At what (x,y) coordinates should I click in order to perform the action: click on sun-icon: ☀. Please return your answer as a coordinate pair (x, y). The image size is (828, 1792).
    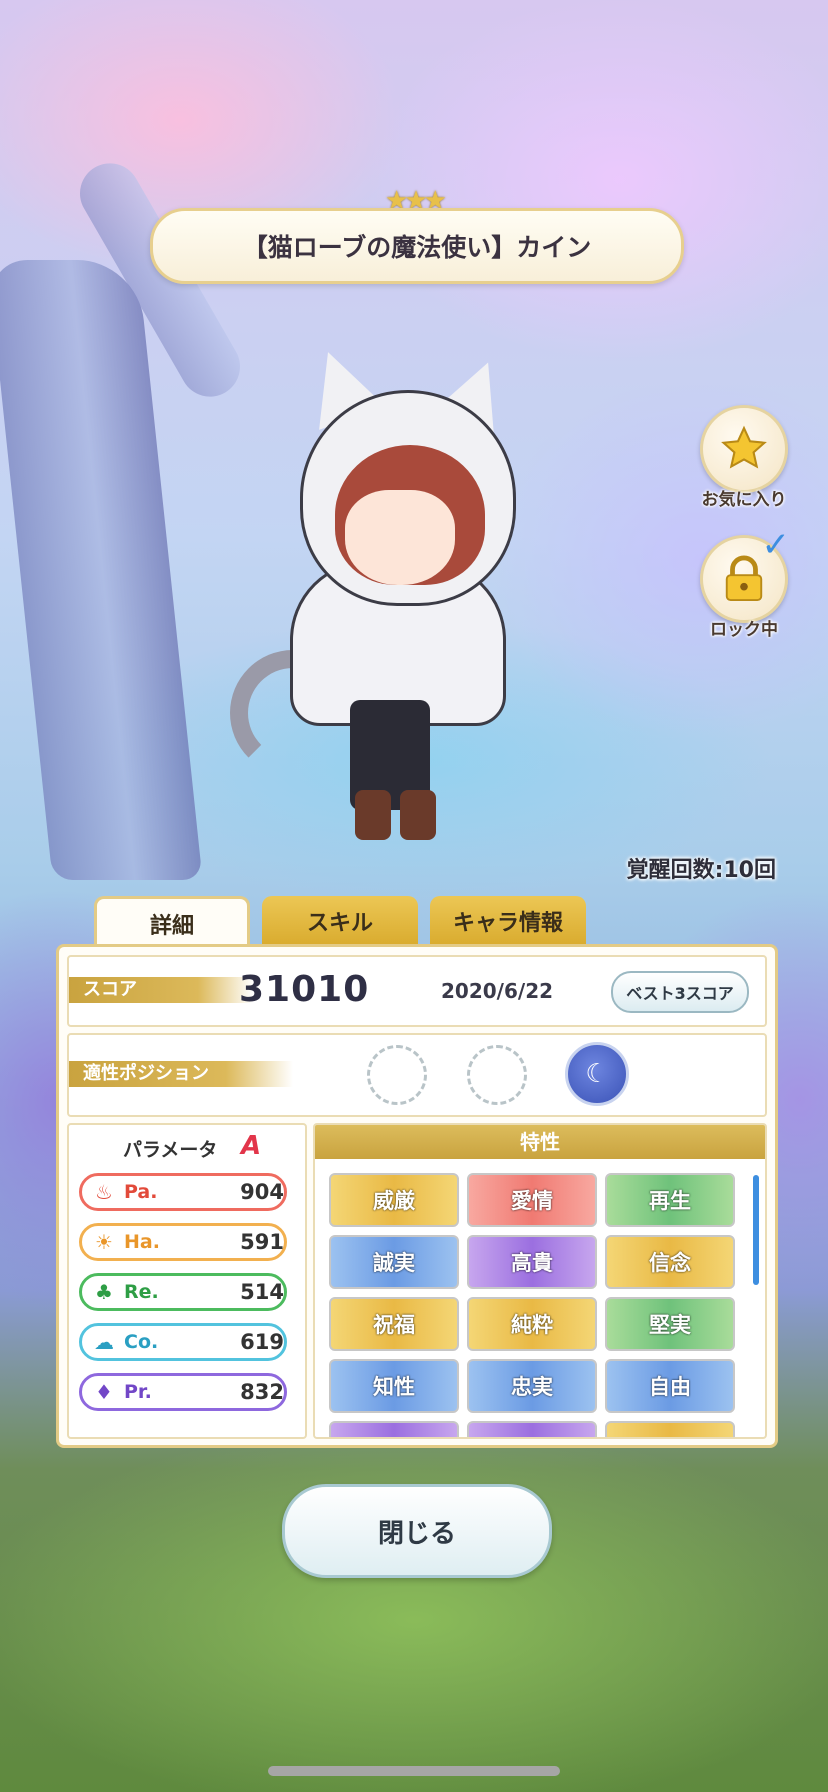
    Looking at the image, I should click on (104, 1242).